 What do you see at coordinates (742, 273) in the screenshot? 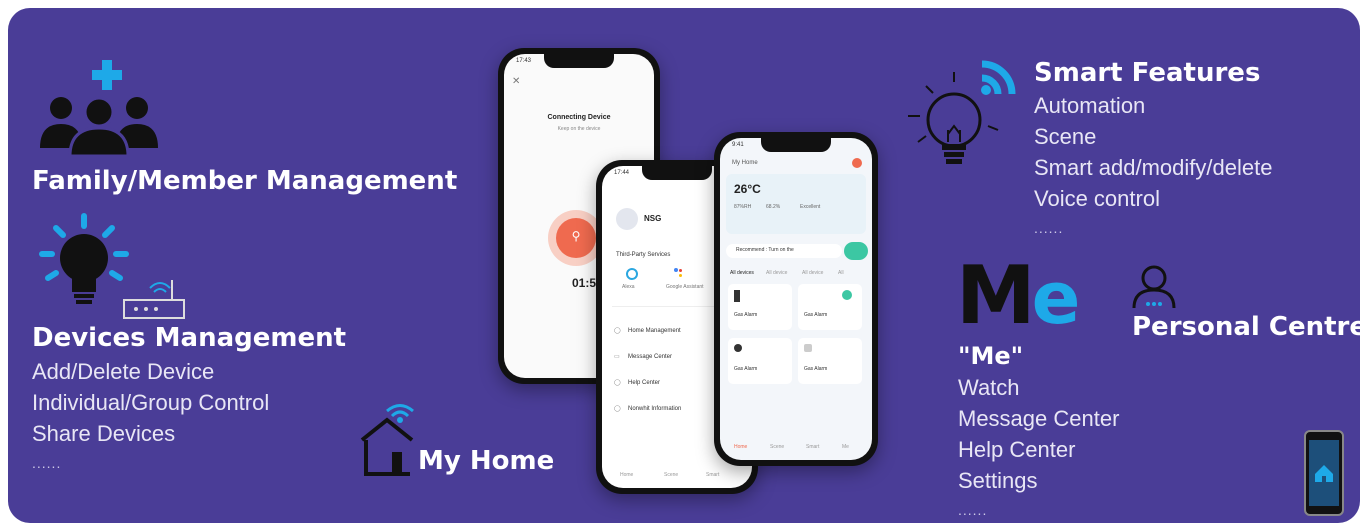
I see `filter-all-devices: All devices` at bounding box center [742, 273].